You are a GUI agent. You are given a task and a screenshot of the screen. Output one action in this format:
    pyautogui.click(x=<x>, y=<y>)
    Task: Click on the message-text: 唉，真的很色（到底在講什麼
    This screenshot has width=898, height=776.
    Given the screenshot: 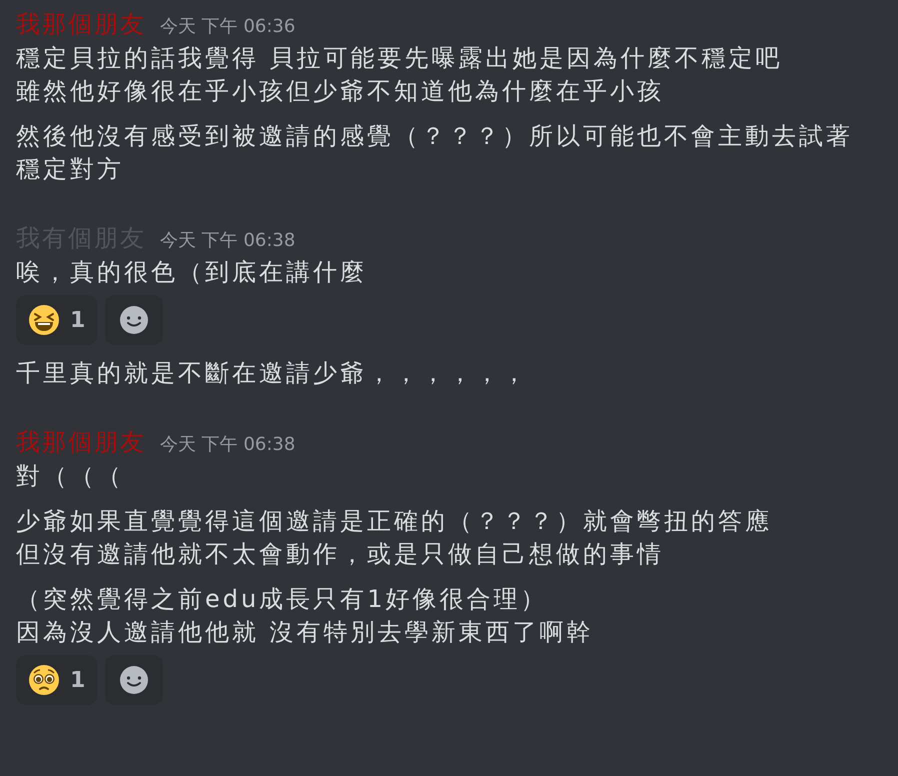 What is the action you would take?
    pyautogui.click(x=191, y=272)
    